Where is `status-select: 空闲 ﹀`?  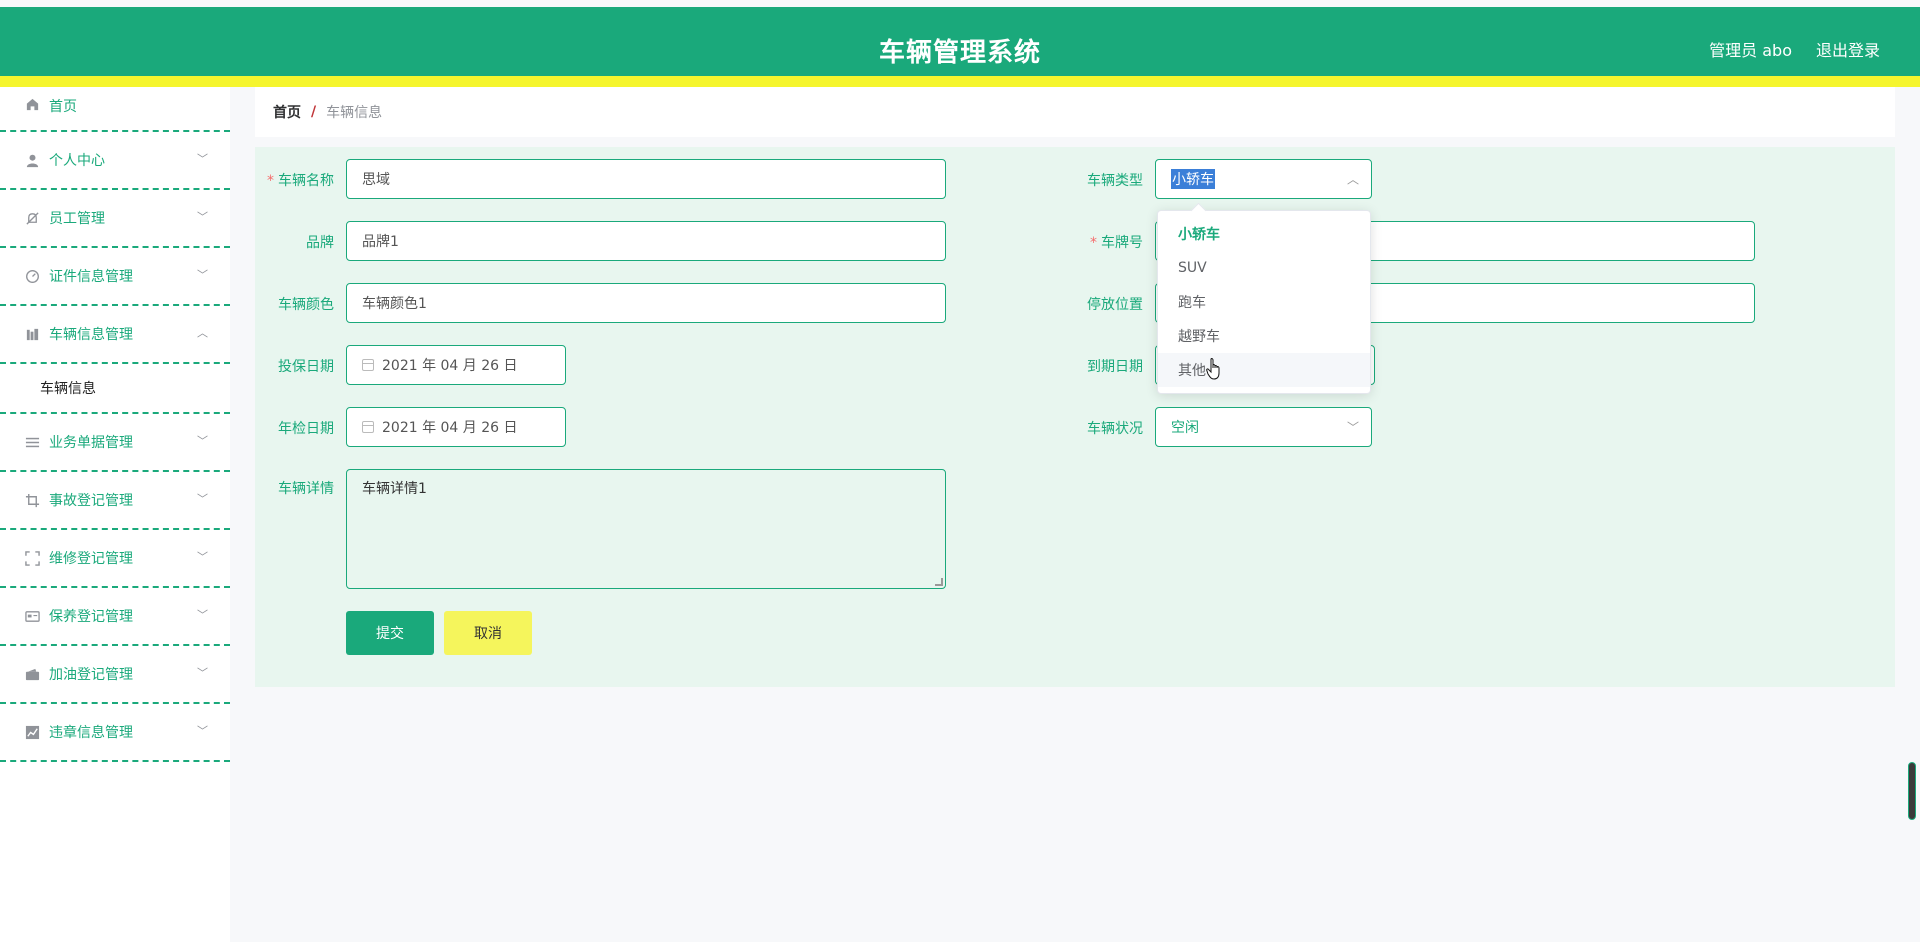
status-select: 空闲 ﹀ is located at coordinates (1263, 427).